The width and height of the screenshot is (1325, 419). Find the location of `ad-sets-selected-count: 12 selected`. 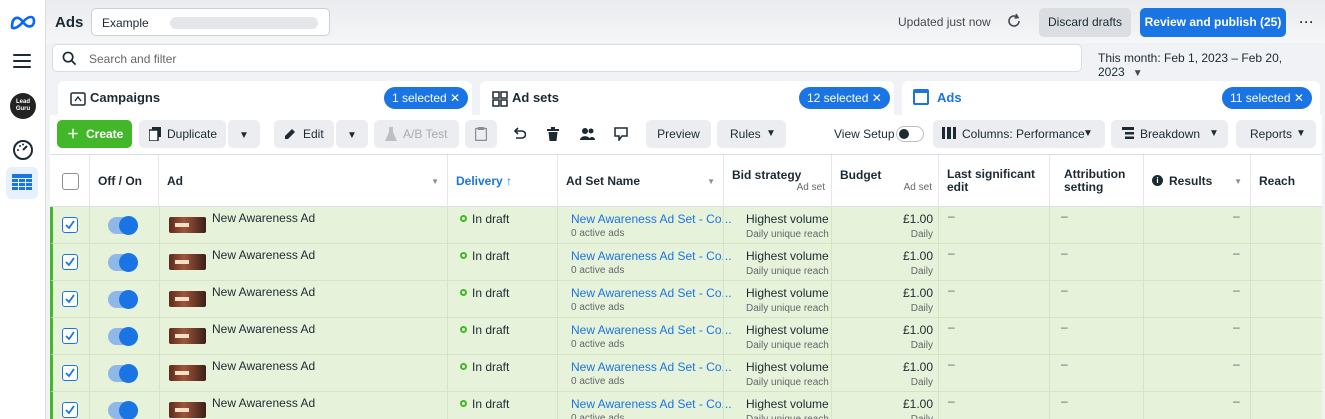

ad-sets-selected-count: 12 selected is located at coordinates (838, 98).